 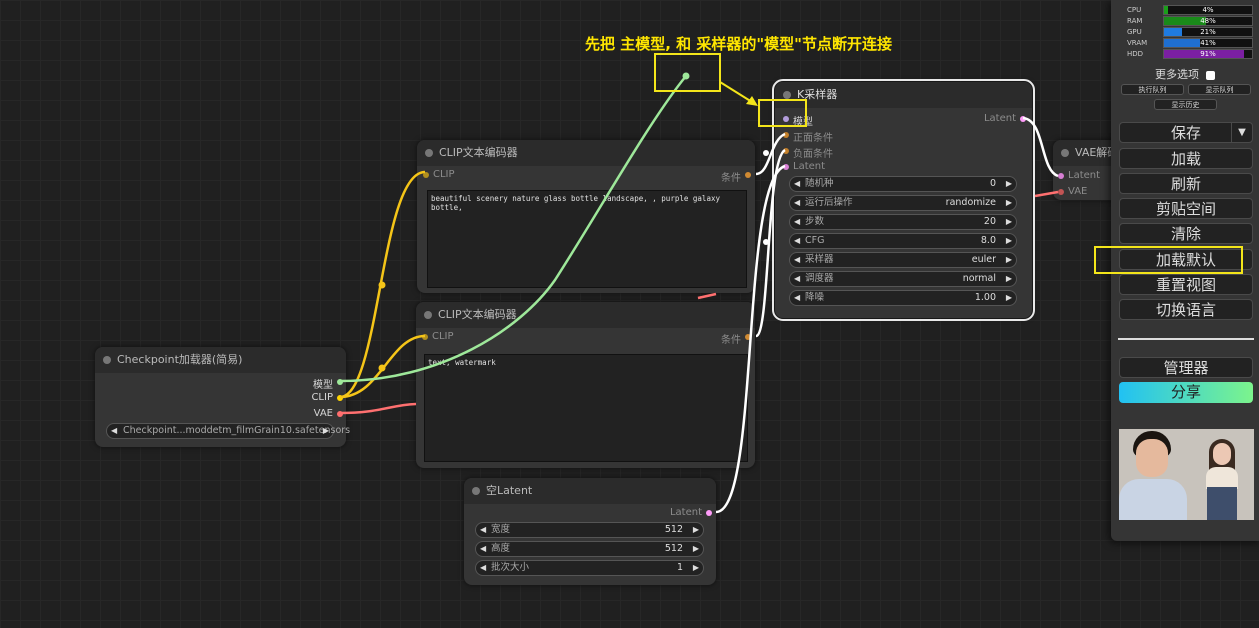 What do you see at coordinates (1152, 89) in the screenshot?
I see `queue-view-button: 执行队列` at bounding box center [1152, 89].